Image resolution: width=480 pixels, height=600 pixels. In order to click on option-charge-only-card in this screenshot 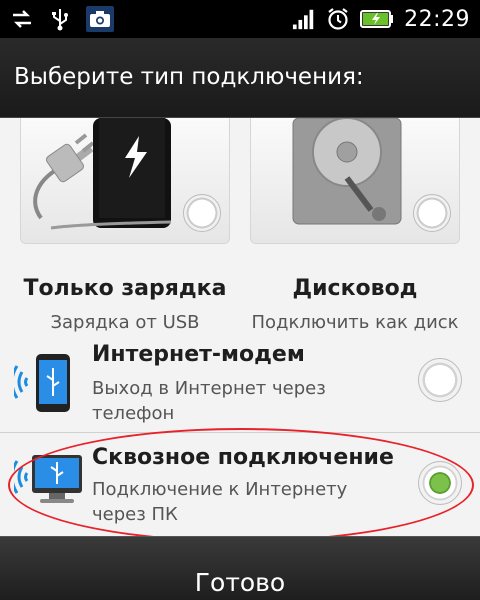, I will do `click(125, 181)`.